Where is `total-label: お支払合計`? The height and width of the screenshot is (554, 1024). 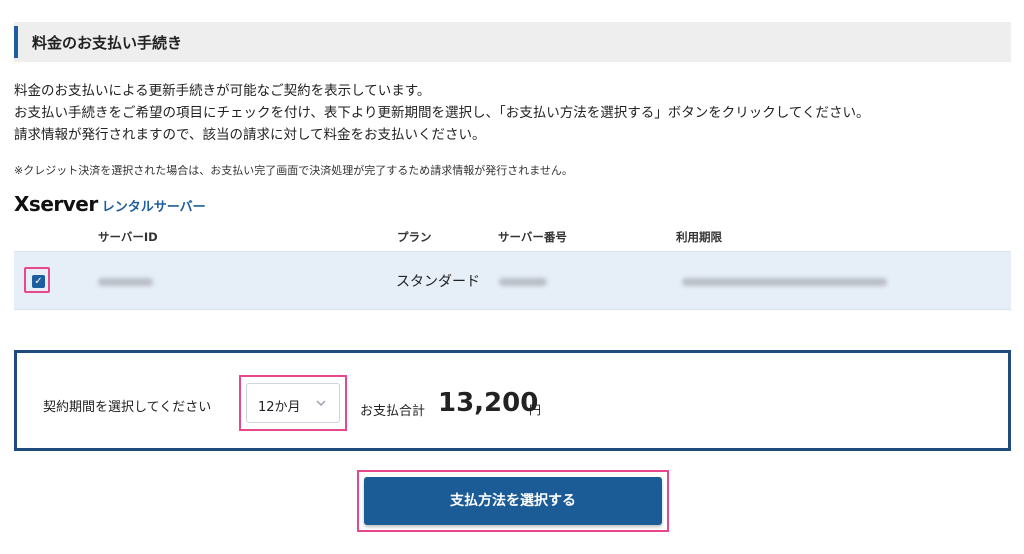 total-label: お支払合計 is located at coordinates (393, 411).